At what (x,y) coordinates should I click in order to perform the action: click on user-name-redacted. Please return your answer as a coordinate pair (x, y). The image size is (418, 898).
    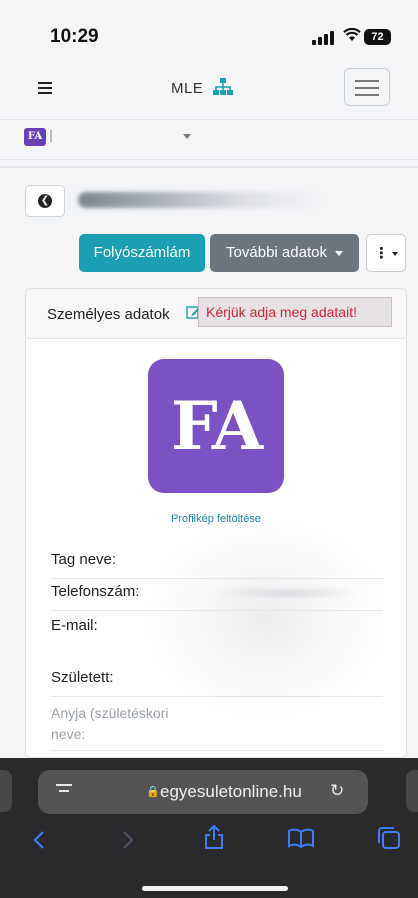
    Looking at the image, I should click on (51, 136).